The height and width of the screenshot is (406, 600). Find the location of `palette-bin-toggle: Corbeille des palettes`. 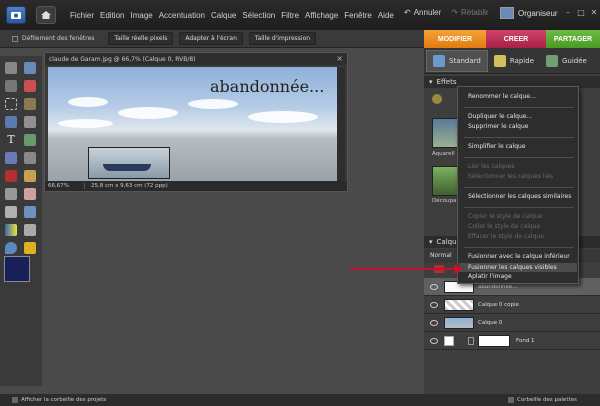

palette-bin-toggle: Corbeille des palettes is located at coordinates (542, 400).